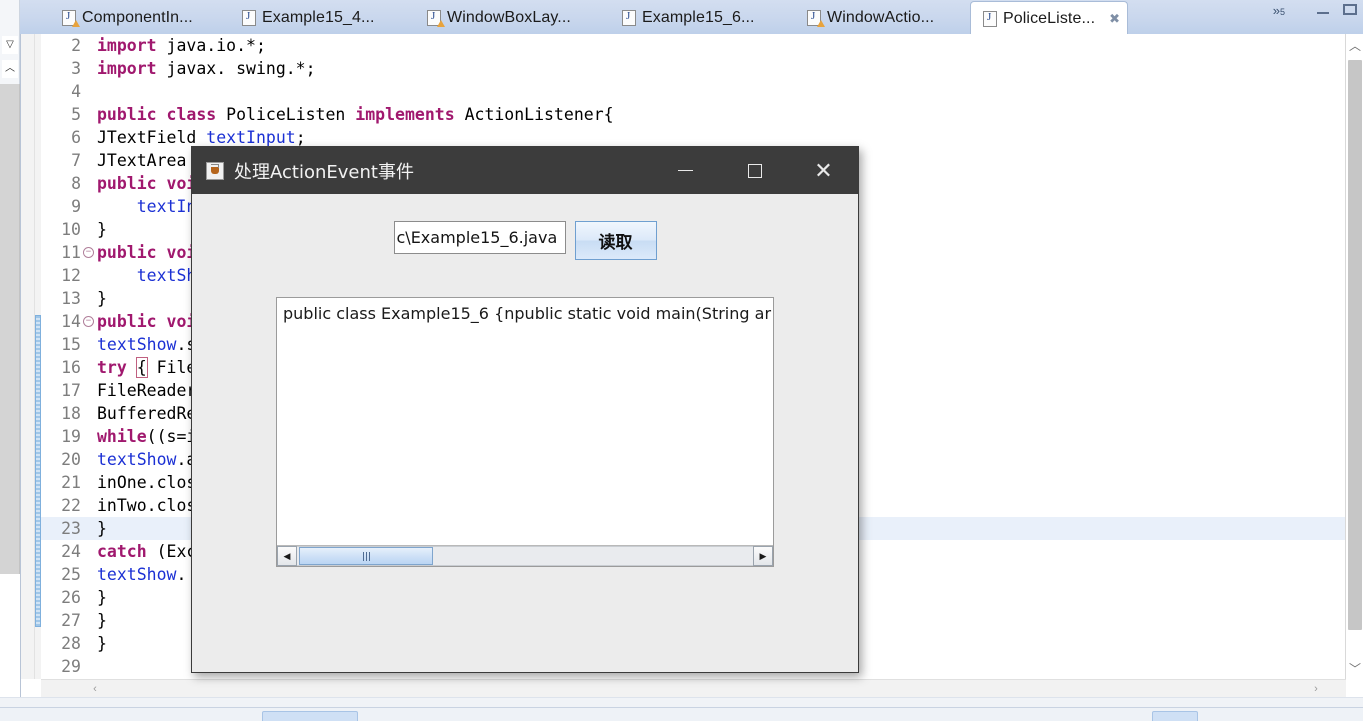  What do you see at coordinates (1337, 9) in the screenshot?
I see `window-controls` at bounding box center [1337, 9].